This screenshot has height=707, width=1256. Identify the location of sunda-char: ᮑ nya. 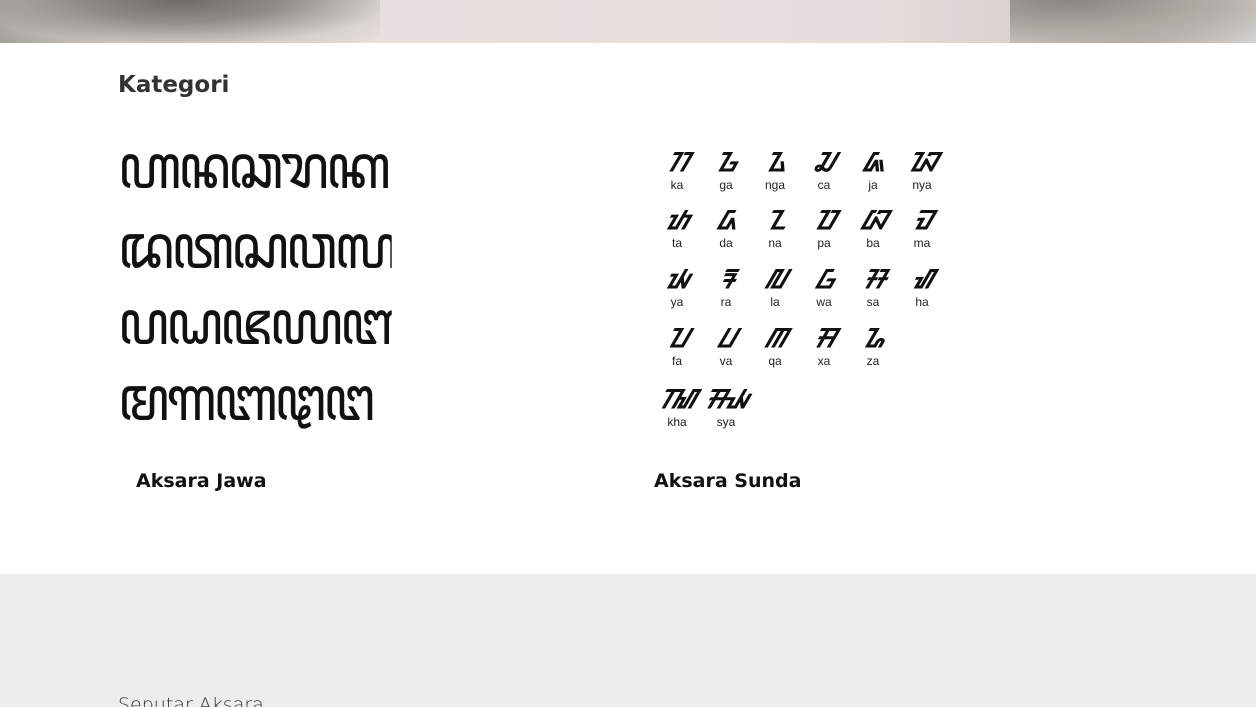
(922, 170).